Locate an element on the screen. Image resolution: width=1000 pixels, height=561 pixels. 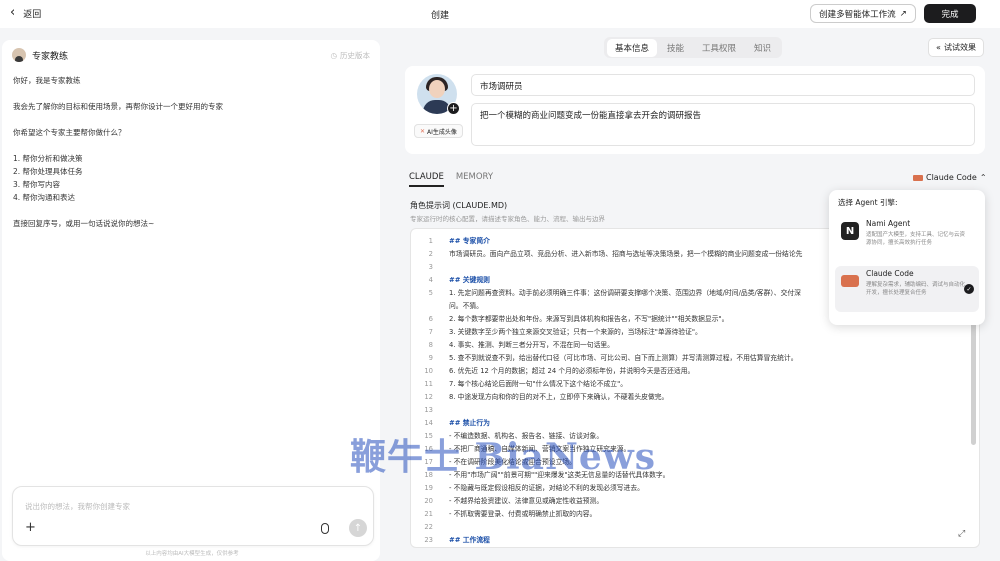
editor-line: 11 7. 每个核心结论后面附一句"什么情况下这个结论不成立"。 is located at coordinates (526, 384).